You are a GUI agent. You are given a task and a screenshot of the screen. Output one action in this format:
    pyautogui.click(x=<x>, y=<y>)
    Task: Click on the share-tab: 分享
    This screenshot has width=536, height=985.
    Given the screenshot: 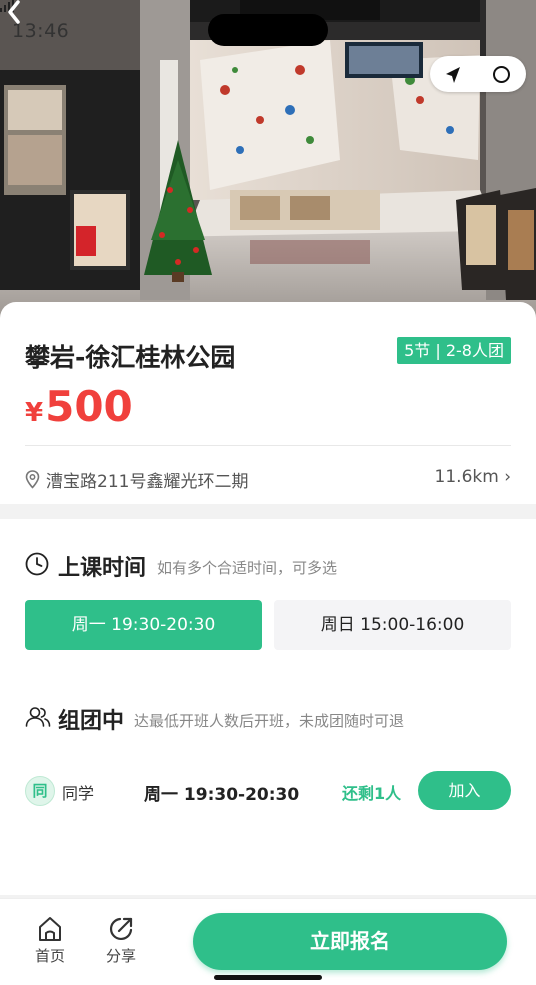 What is the action you would take?
    pyautogui.click(x=121, y=940)
    